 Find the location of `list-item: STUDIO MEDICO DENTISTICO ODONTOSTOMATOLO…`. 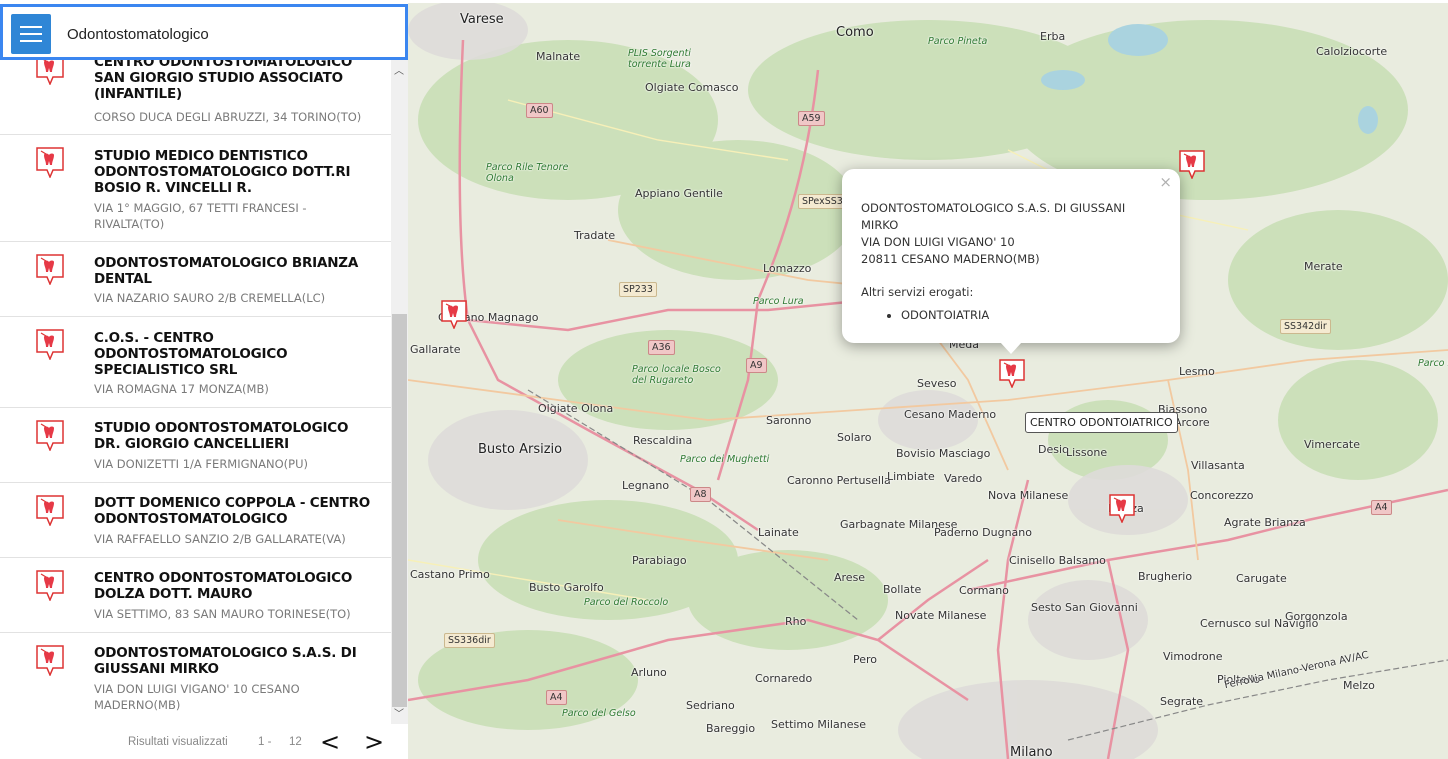

list-item: STUDIO MEDICO DENTISTICO ODONTOSTOMATOLO… is located at coordinates (195, 188).